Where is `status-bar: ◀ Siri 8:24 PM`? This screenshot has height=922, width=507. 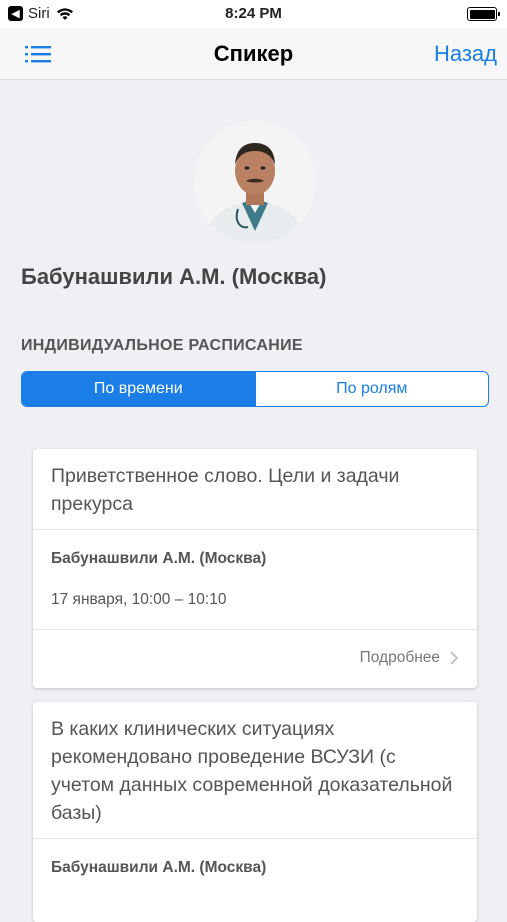 status-bar: ◀ Siri 8:24 PM is located at coordinates (253, 14).